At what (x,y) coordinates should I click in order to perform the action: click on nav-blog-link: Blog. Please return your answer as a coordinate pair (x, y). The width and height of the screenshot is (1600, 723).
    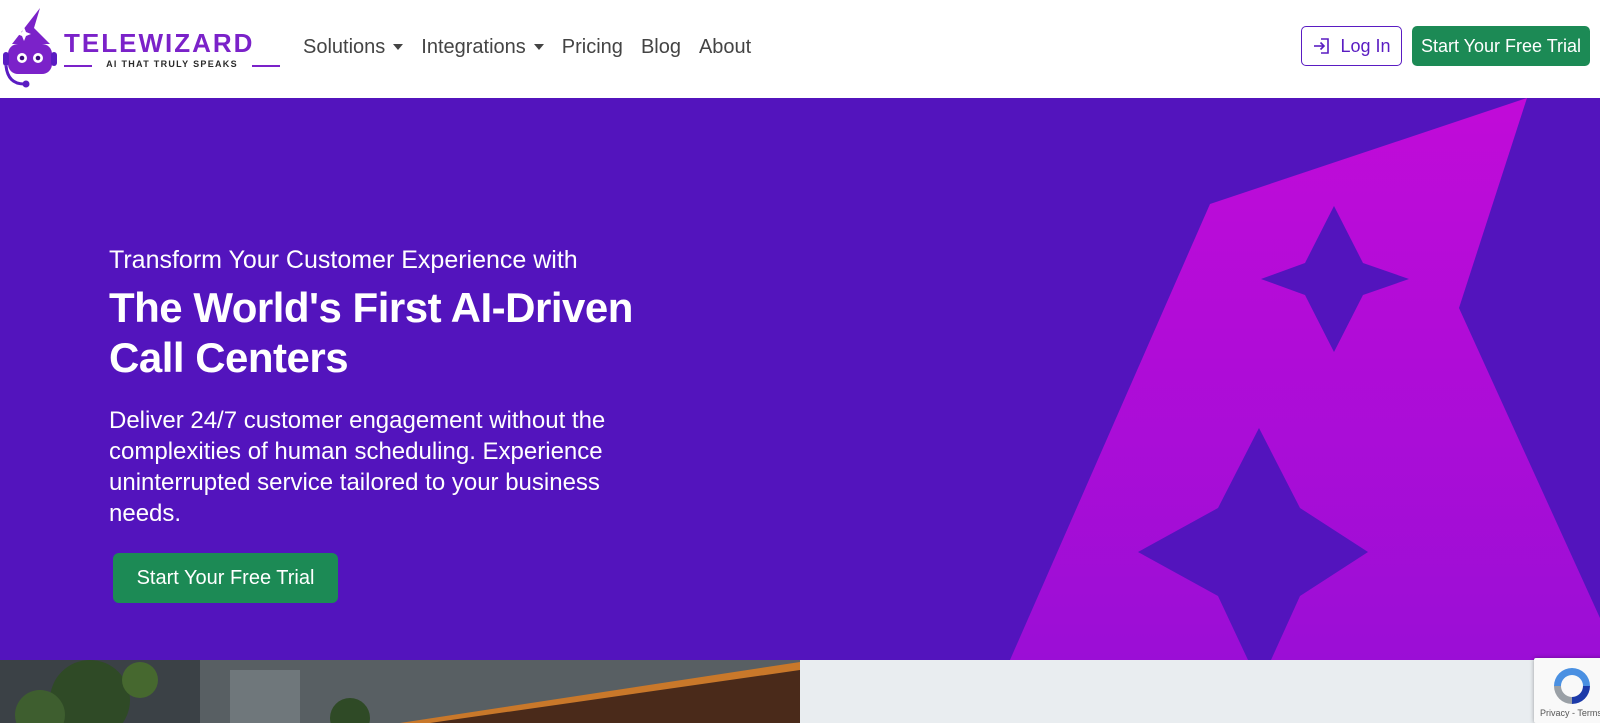
    Looking at the image, I should click on (661, 47).